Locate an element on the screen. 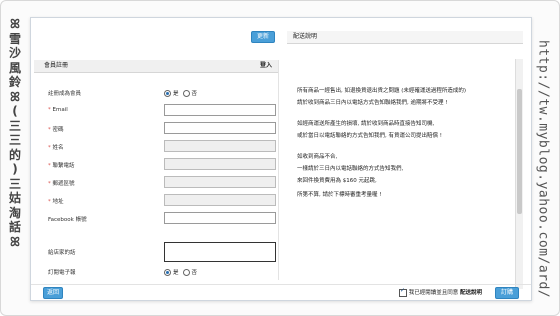 This screenshot has width=560, height=316. order-button: 訂購 is located at coordinates (507, 293).